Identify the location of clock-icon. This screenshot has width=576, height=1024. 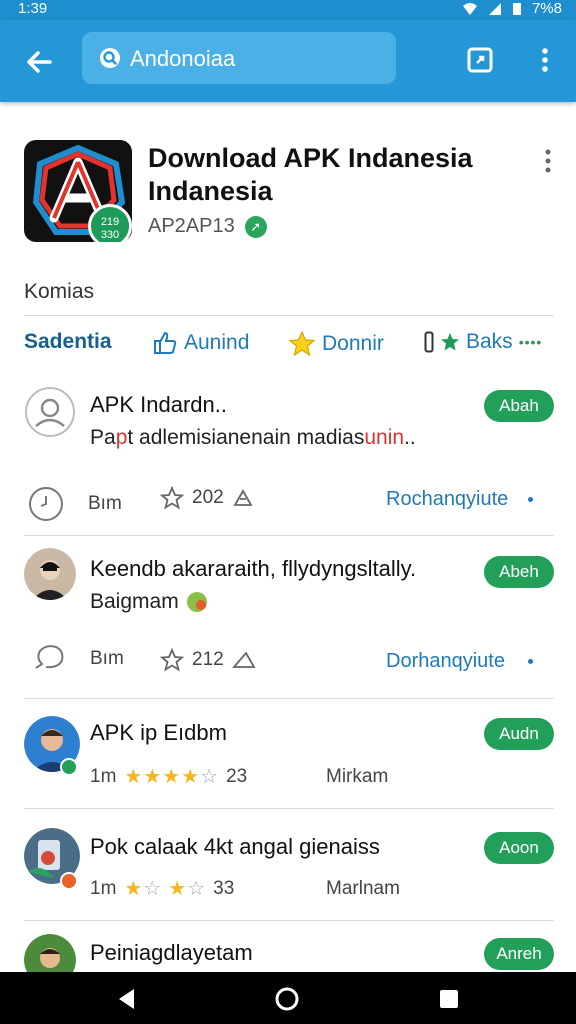
(46, 504).